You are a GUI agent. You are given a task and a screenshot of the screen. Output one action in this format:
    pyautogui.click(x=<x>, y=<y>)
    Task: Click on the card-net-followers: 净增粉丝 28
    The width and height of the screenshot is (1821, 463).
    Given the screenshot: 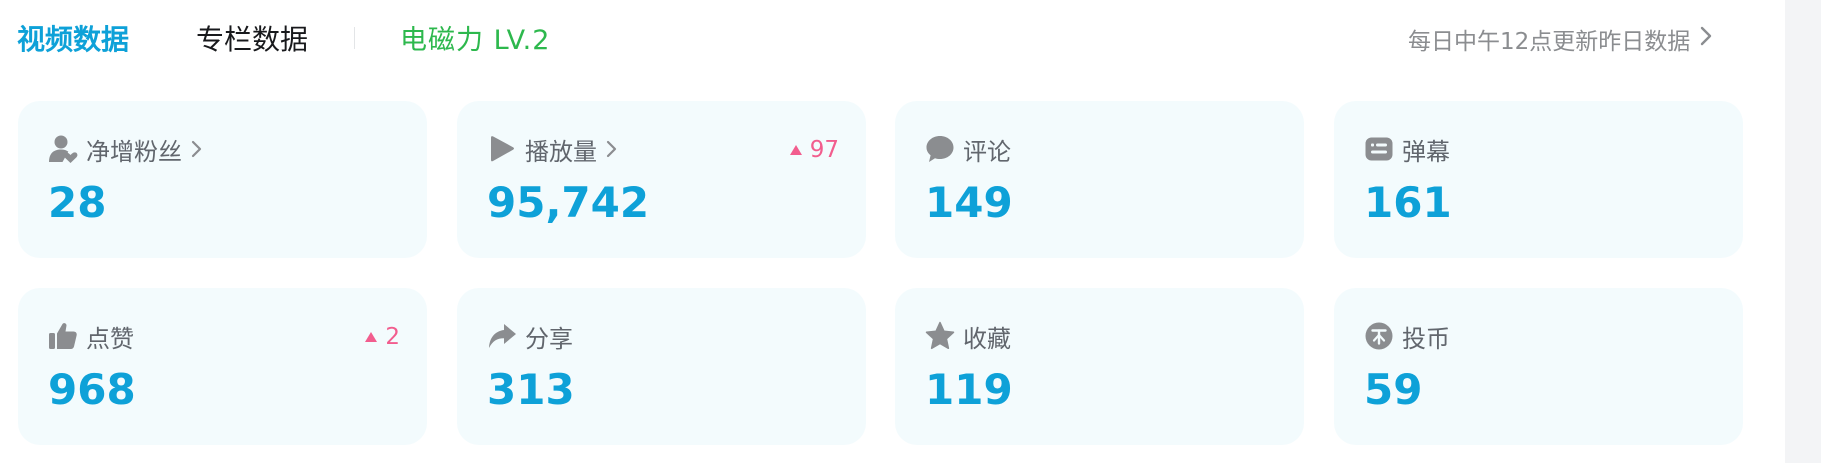 What is the action you would take?
    pyautogui.click(x=222, y=179)
    